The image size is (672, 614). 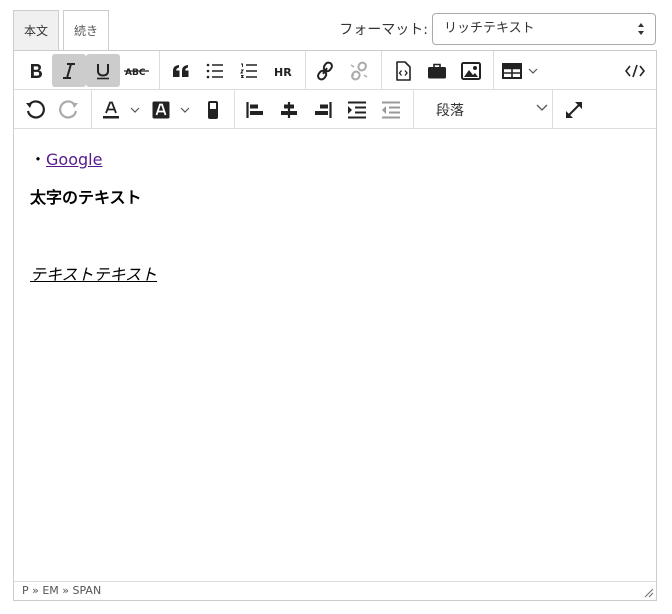 I want to click on highlight-marker-button, so click(x=213, y=109).